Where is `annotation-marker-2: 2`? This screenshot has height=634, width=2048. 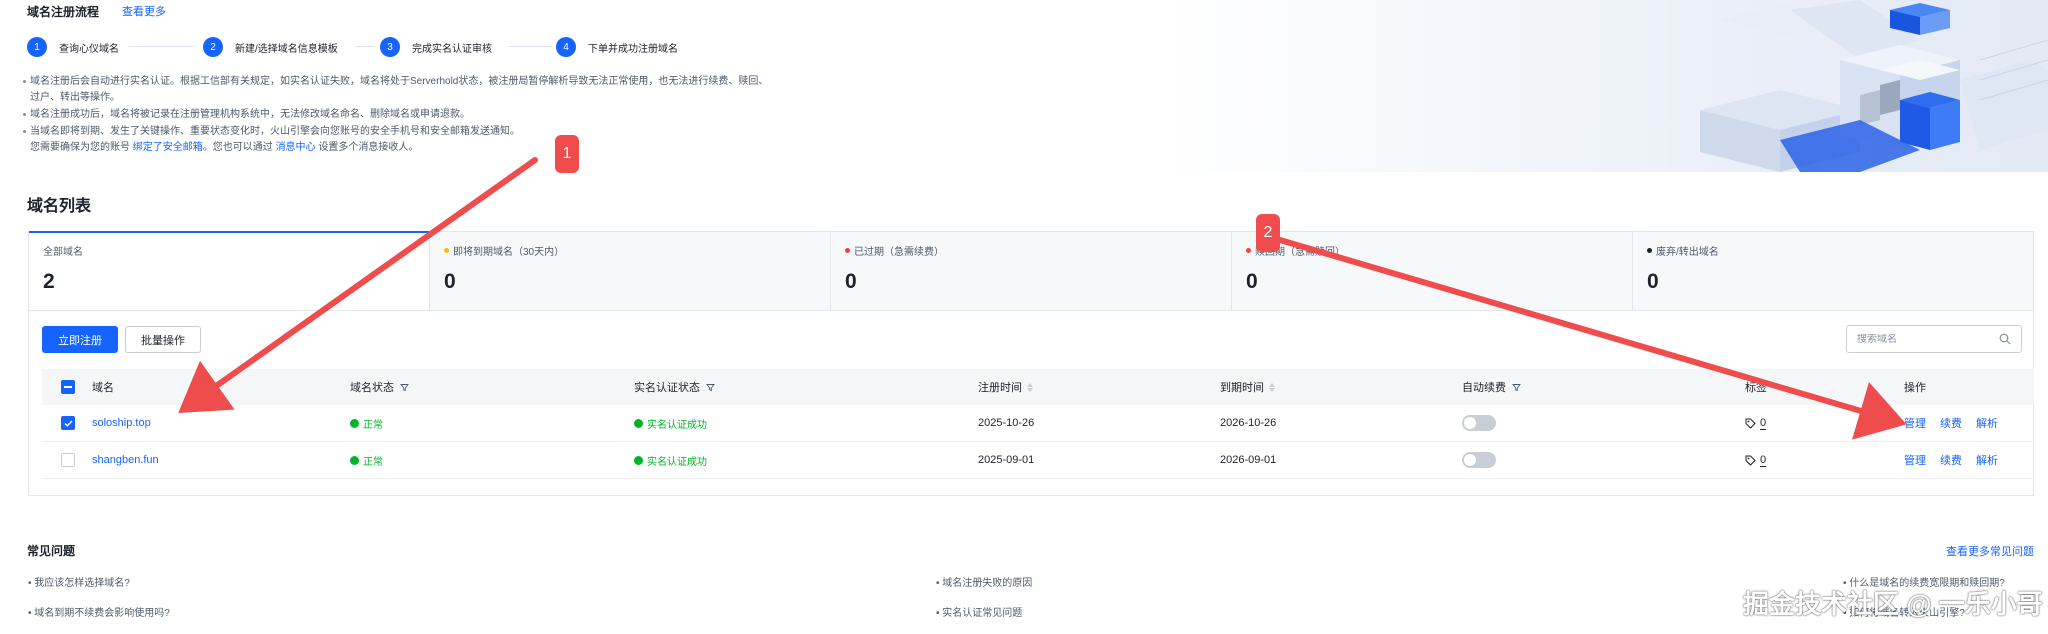 annotation-marker-2: 2 is located at coordinates (1268, 233).